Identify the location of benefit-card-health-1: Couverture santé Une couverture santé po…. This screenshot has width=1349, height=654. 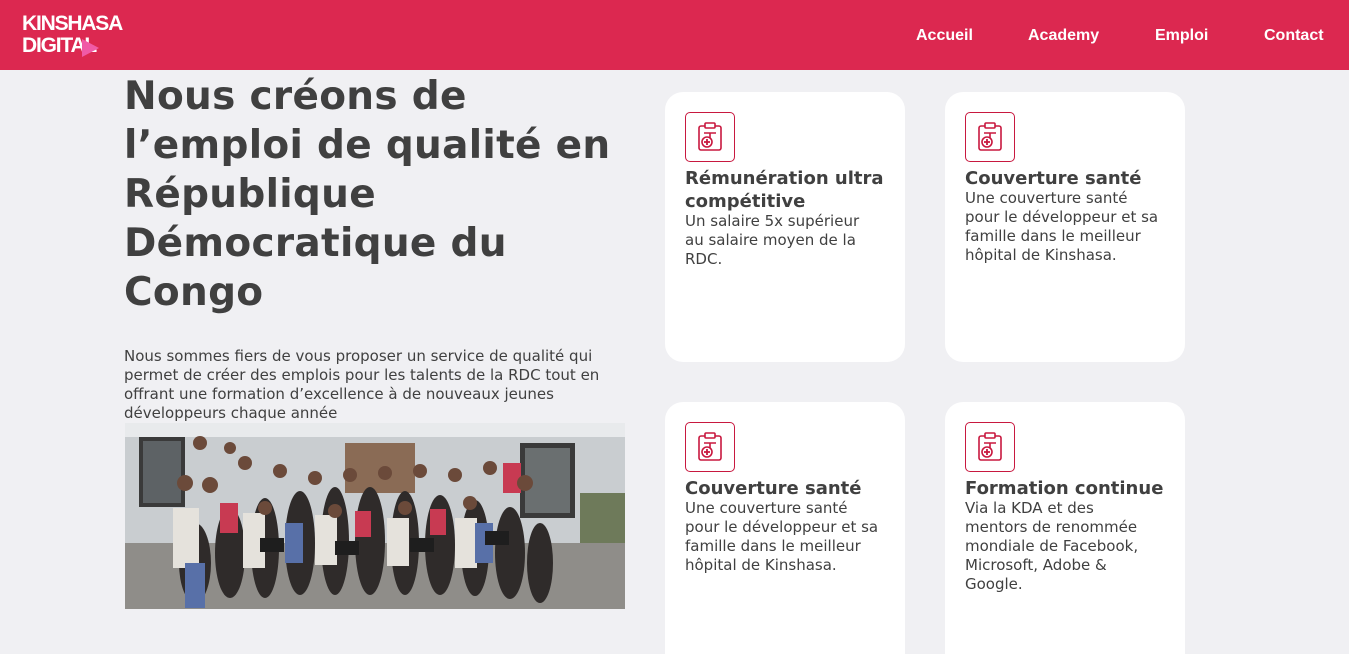
(1065, 227).